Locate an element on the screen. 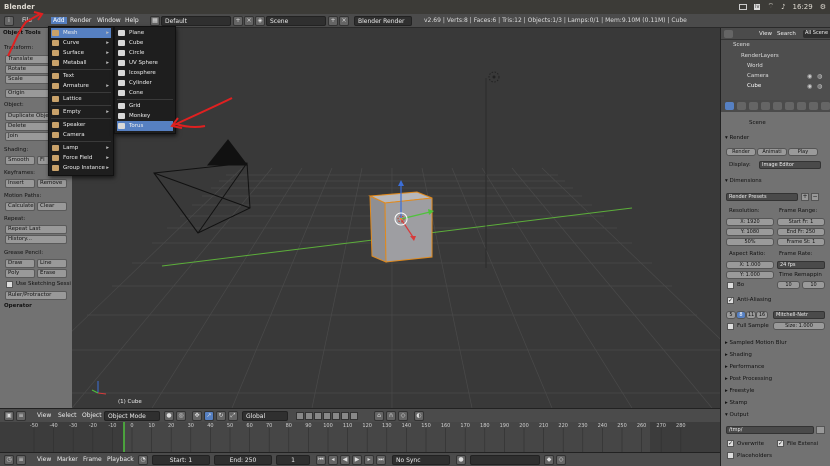  mesh-menu-item-circle: Circle is located at coordinates (145, 53).